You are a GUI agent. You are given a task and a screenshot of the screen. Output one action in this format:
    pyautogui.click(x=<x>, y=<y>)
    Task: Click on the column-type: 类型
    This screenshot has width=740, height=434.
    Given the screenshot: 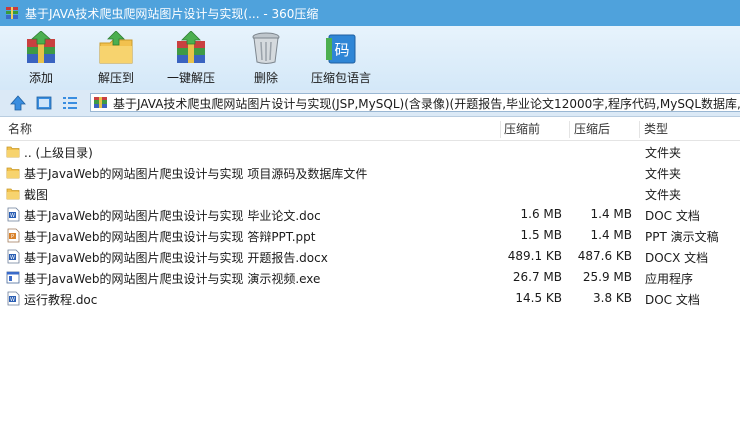 What is the action you would take?
    pyautogui.click(x=656, y=129)
    